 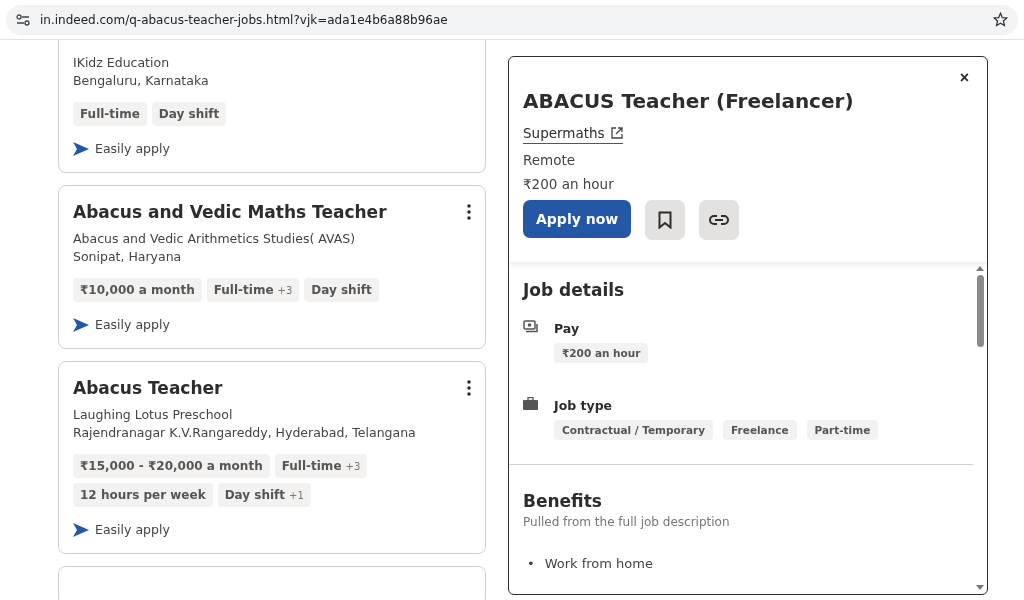 What do you see at coordinates (573, 134) in the screenshot?
I see `company-link: Supermaths` at bounding box center [573, 134].